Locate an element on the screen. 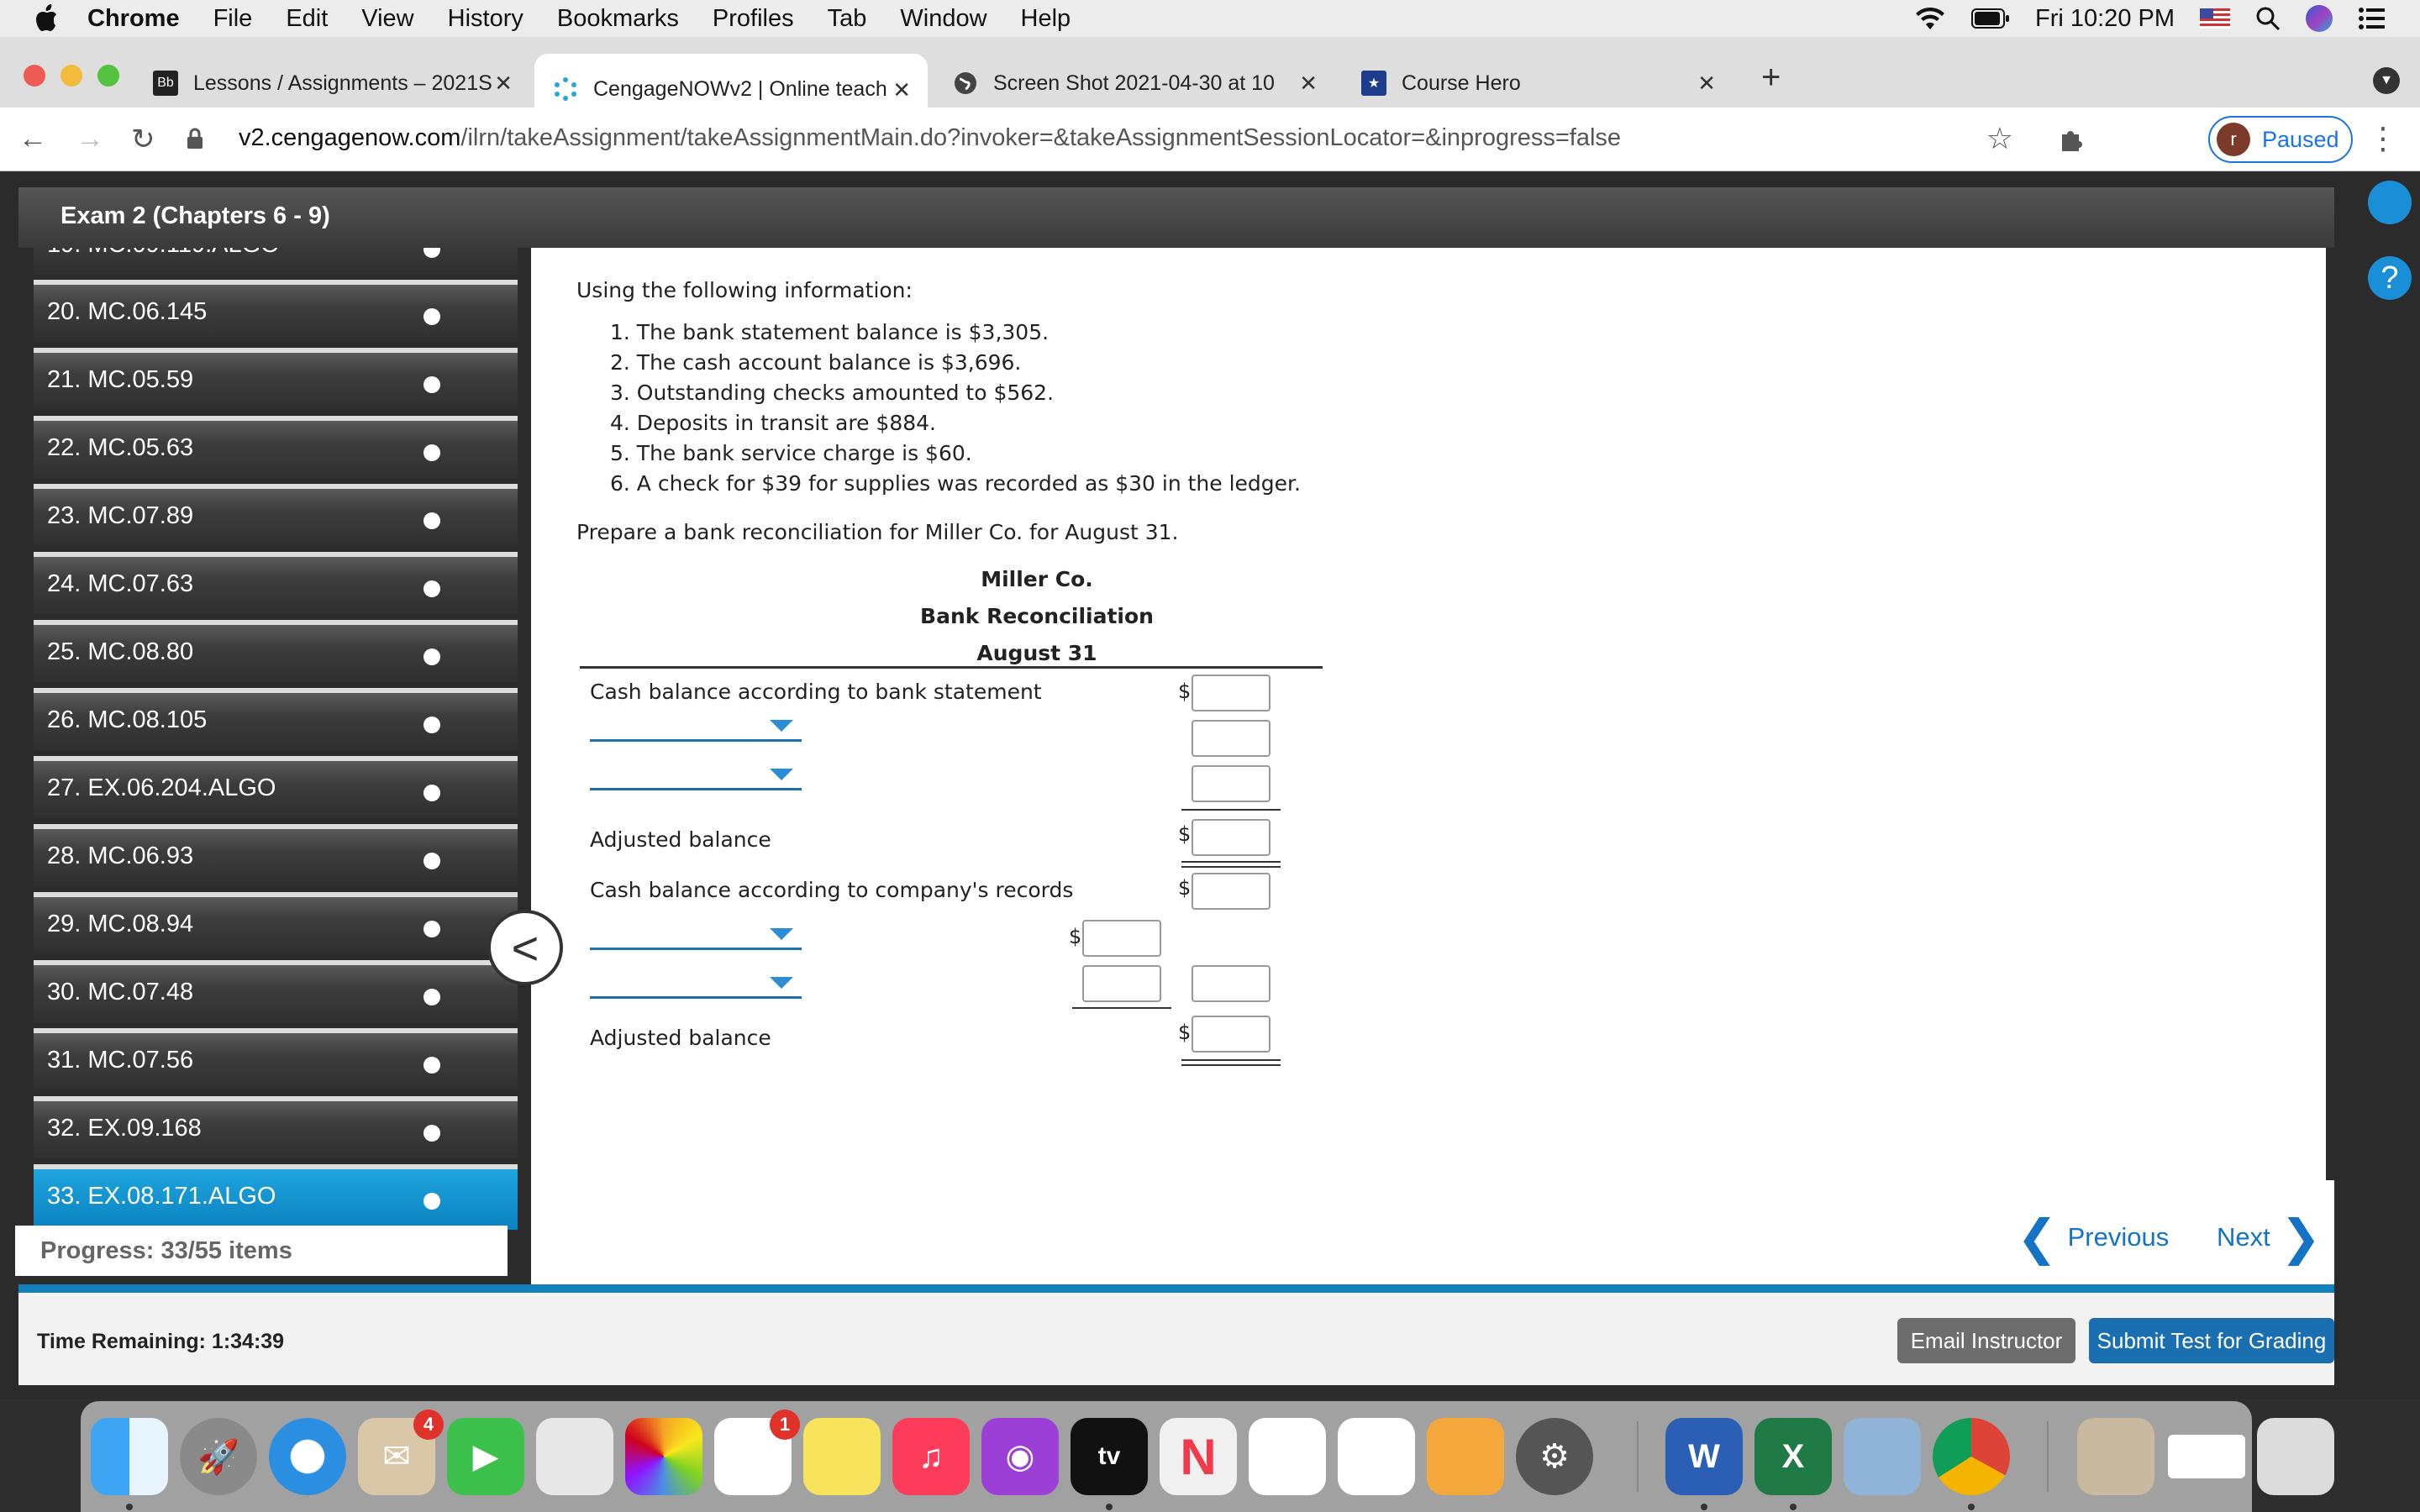 This screenshot has height=1512, width=2420. next-button: Next ❯ is located at coordinates (2269, 1237).